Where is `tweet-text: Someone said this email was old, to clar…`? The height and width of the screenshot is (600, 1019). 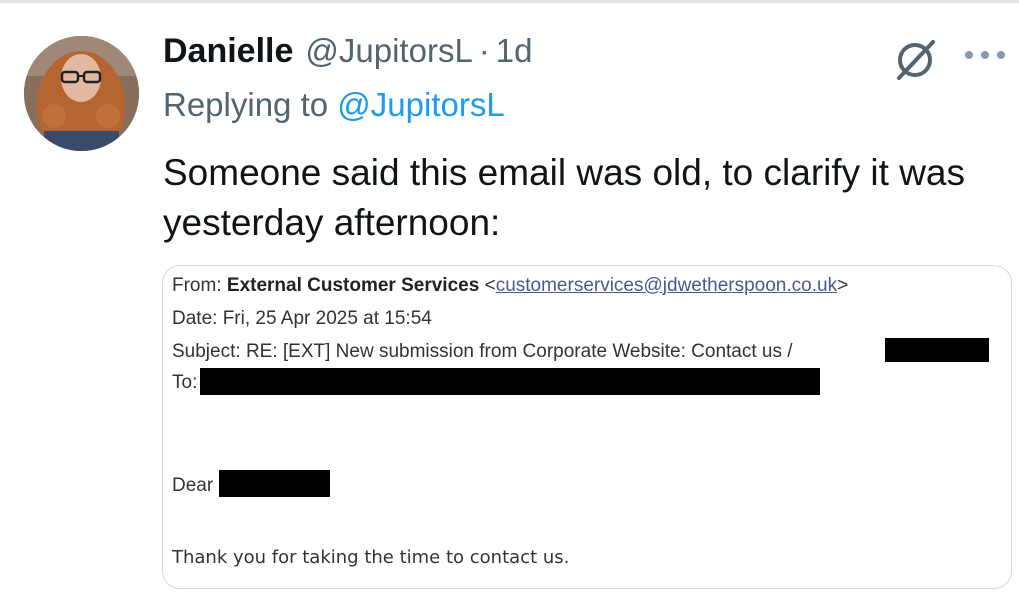
tweet-text: Someone said this email was old, to clar… is located at coordinates (564, 197).